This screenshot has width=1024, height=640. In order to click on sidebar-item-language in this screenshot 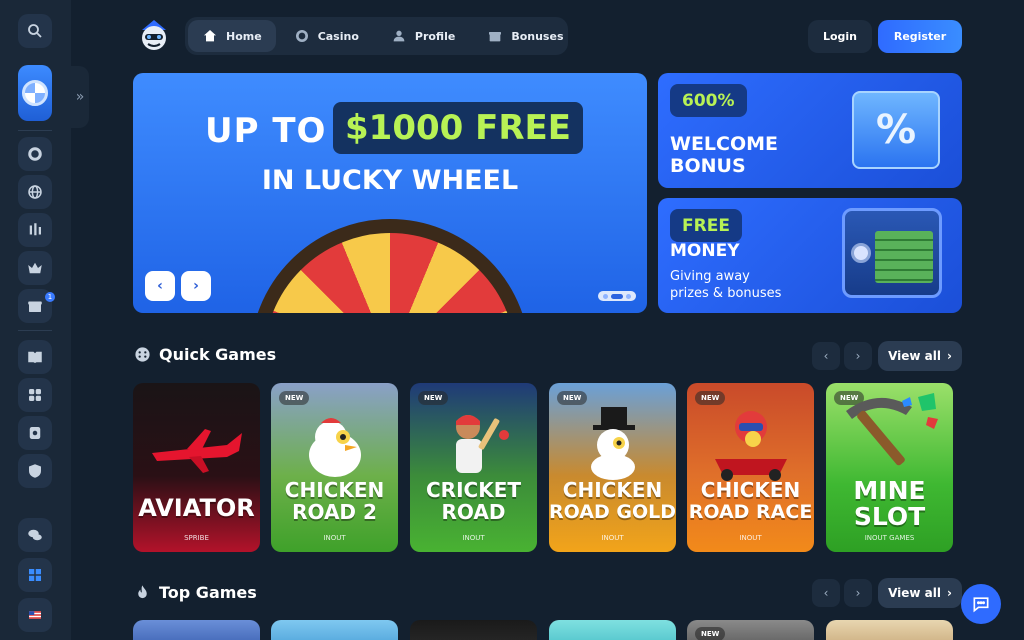, I will do `click(35, 192)`.